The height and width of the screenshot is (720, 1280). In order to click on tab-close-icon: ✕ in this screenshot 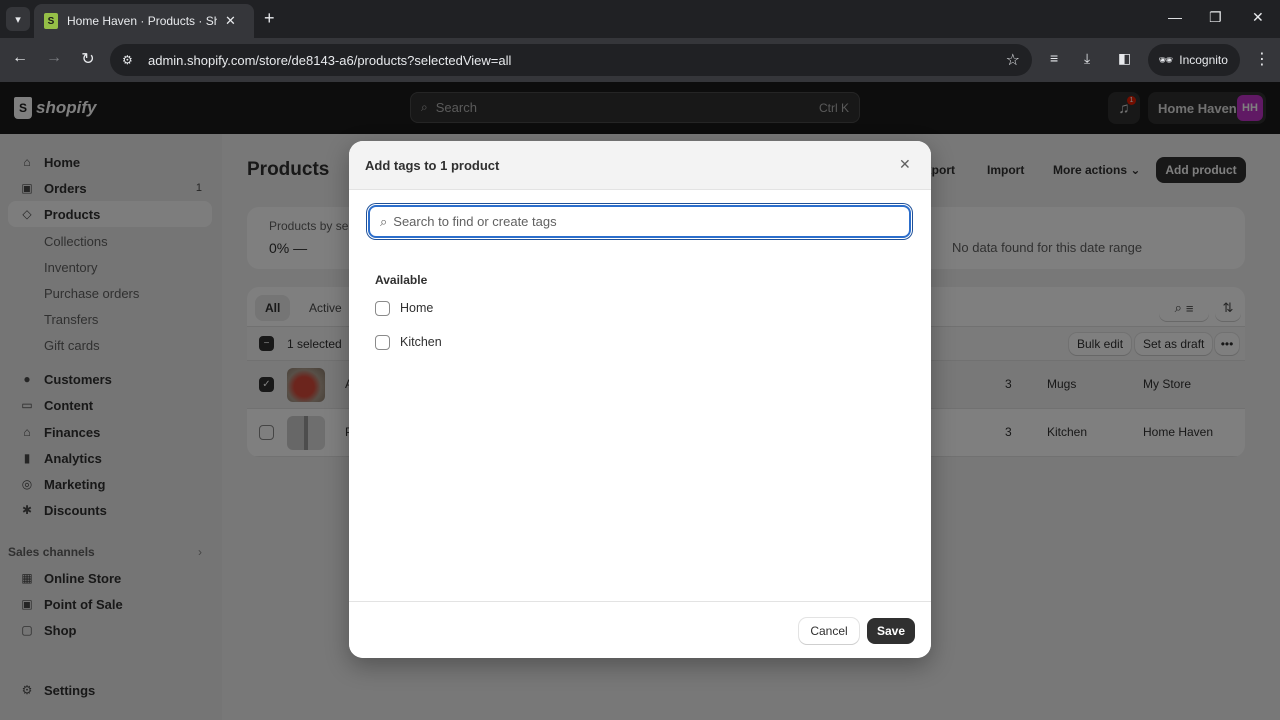, I will do `click(230, 21)`.